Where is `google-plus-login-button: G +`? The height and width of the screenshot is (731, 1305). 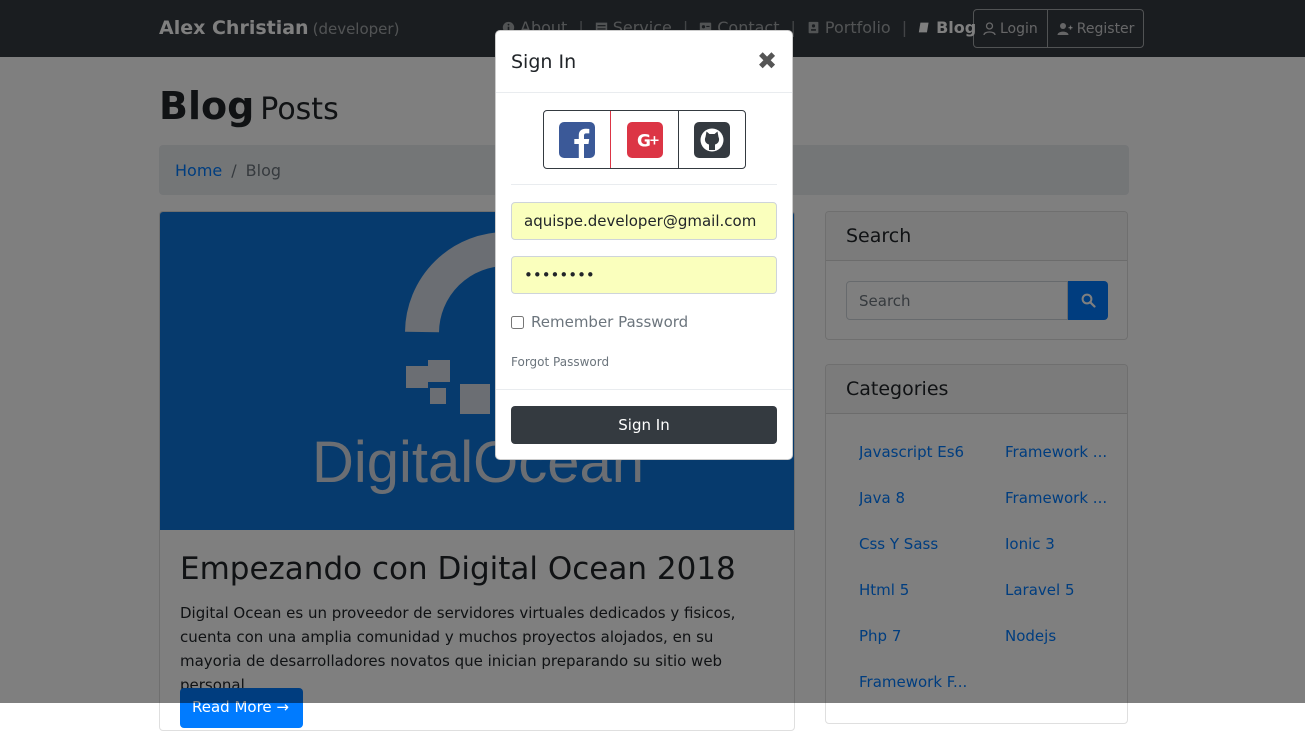
google-plus-login-button: G + is located at coordinates (644, 139).